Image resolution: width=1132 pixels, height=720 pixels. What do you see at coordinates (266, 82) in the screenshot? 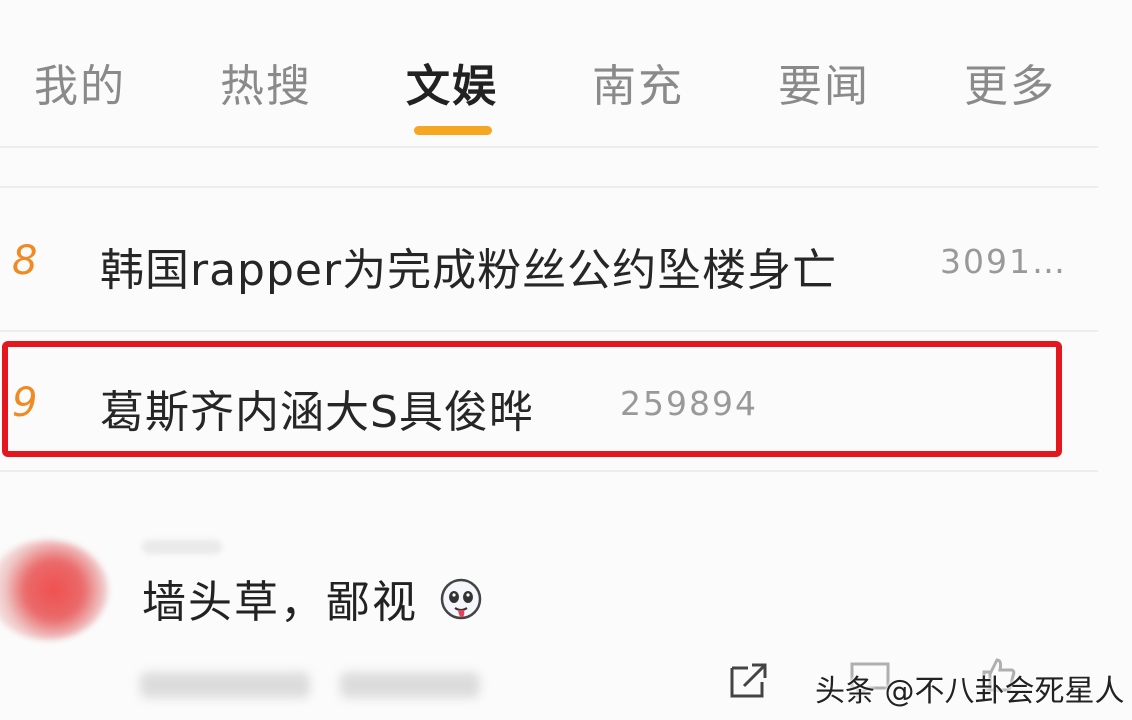
I see `tab-hot-search: 热搜` at bounding box center [266, 82].